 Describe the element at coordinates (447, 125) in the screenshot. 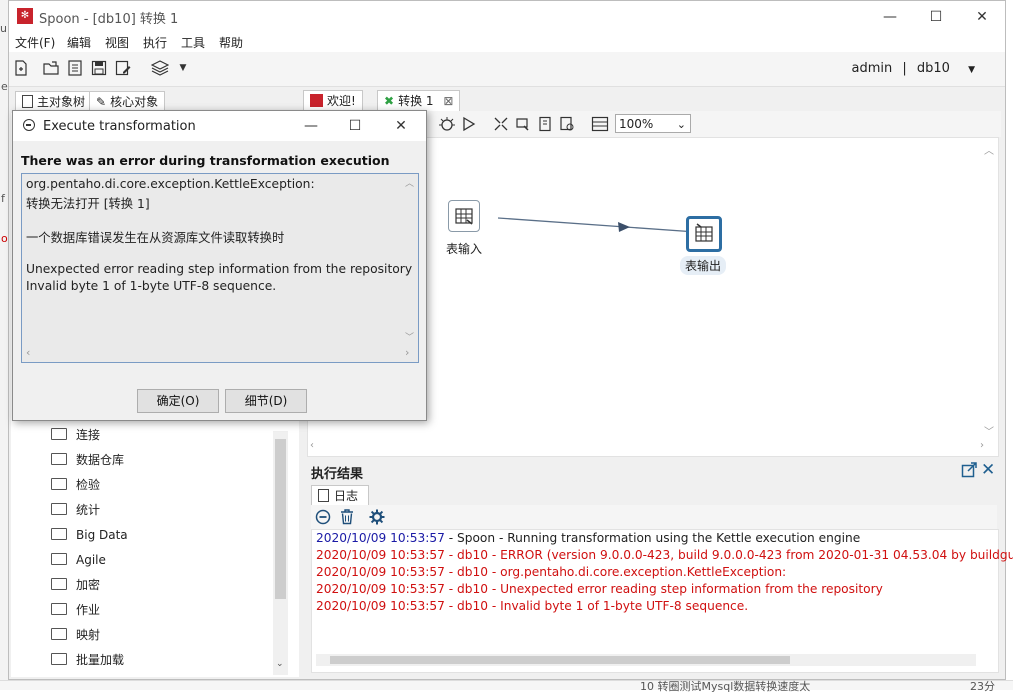

I see `debug-icon` at that location.